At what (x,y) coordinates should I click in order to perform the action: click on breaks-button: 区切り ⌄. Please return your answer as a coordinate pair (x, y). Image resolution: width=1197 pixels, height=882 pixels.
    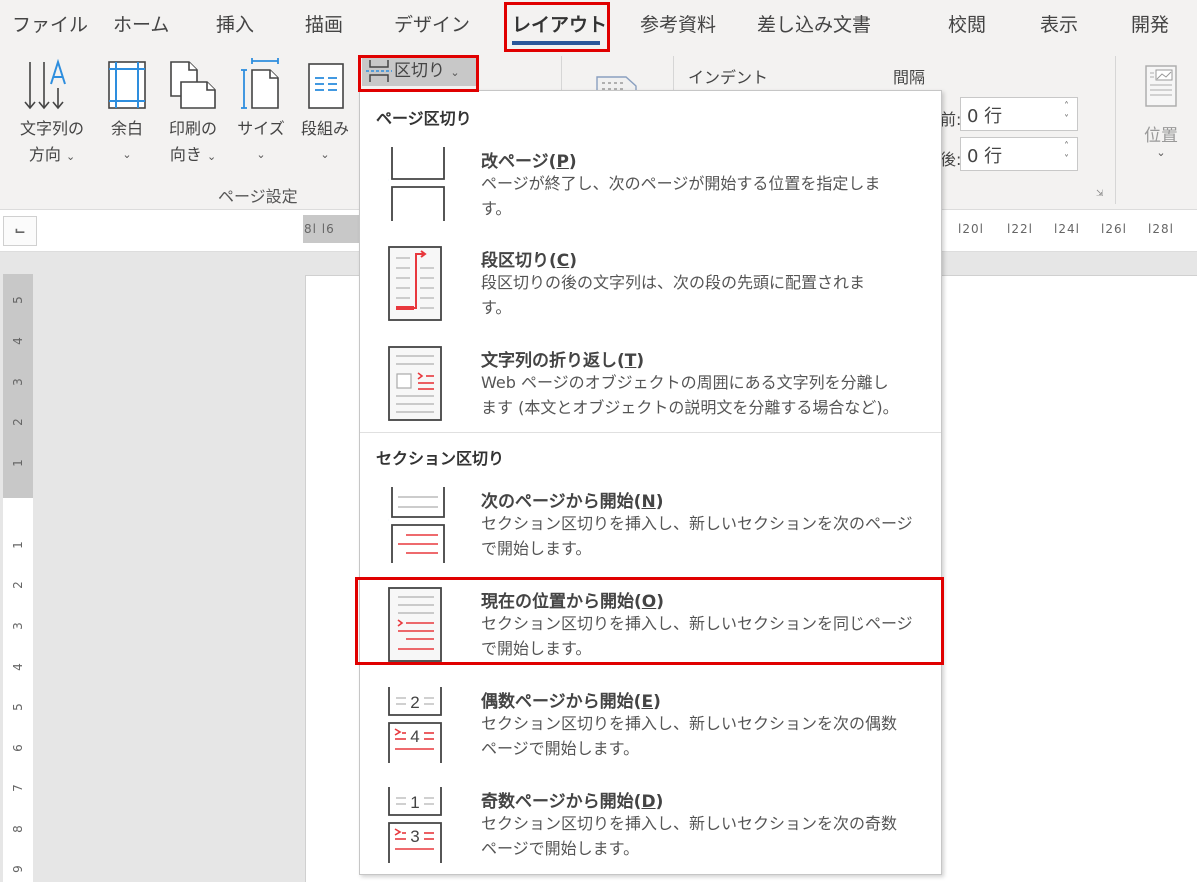
    Looking at the image, I should click on (419, 71).